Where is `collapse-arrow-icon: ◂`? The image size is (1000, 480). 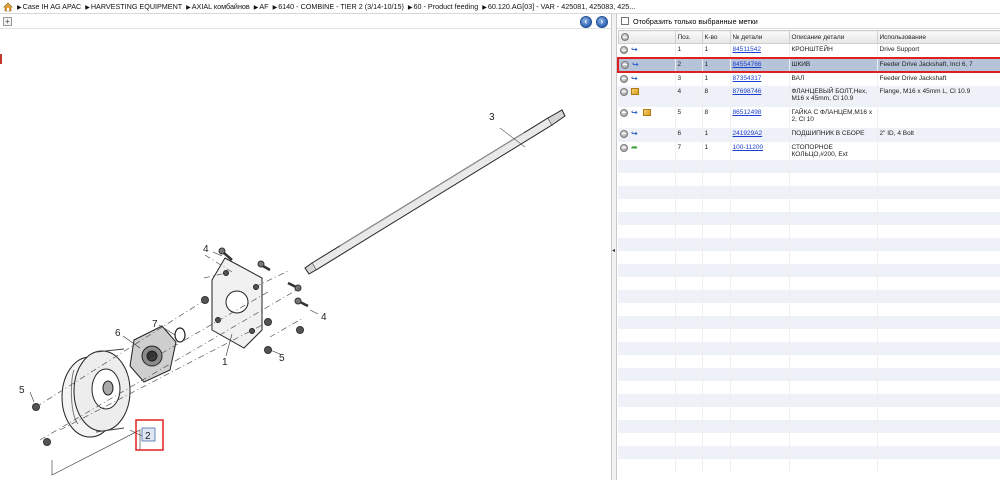
collapse-arrow-icon: ◂ is located at coordinates (614, 251).